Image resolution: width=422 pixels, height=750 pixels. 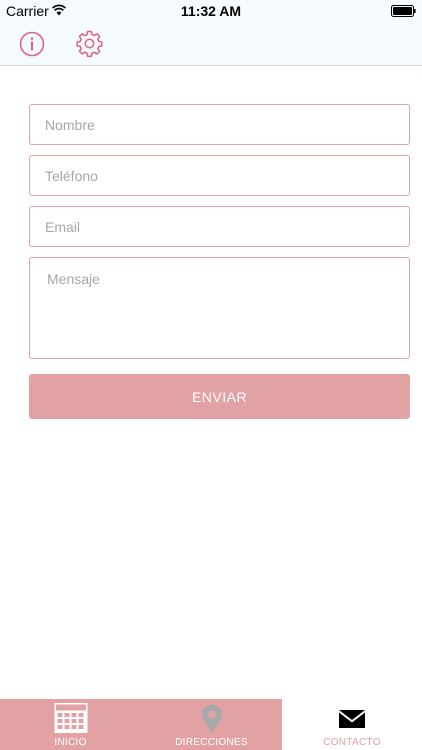 What do you see at coordinates (352, 742) in the screenshot?
I see `tab-label-contacto: CONTACTO` at bounding box center [352, 742].